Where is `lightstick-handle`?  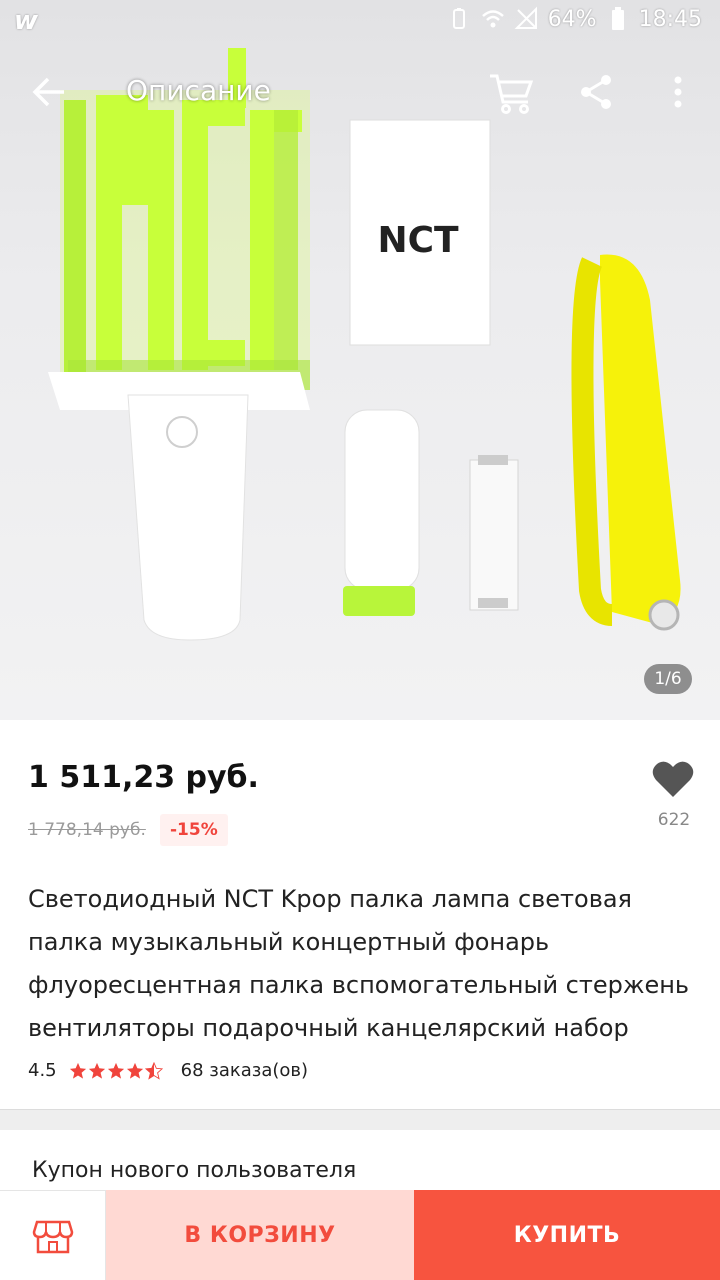 lightstick-handle is located at coordinates (188, 517).